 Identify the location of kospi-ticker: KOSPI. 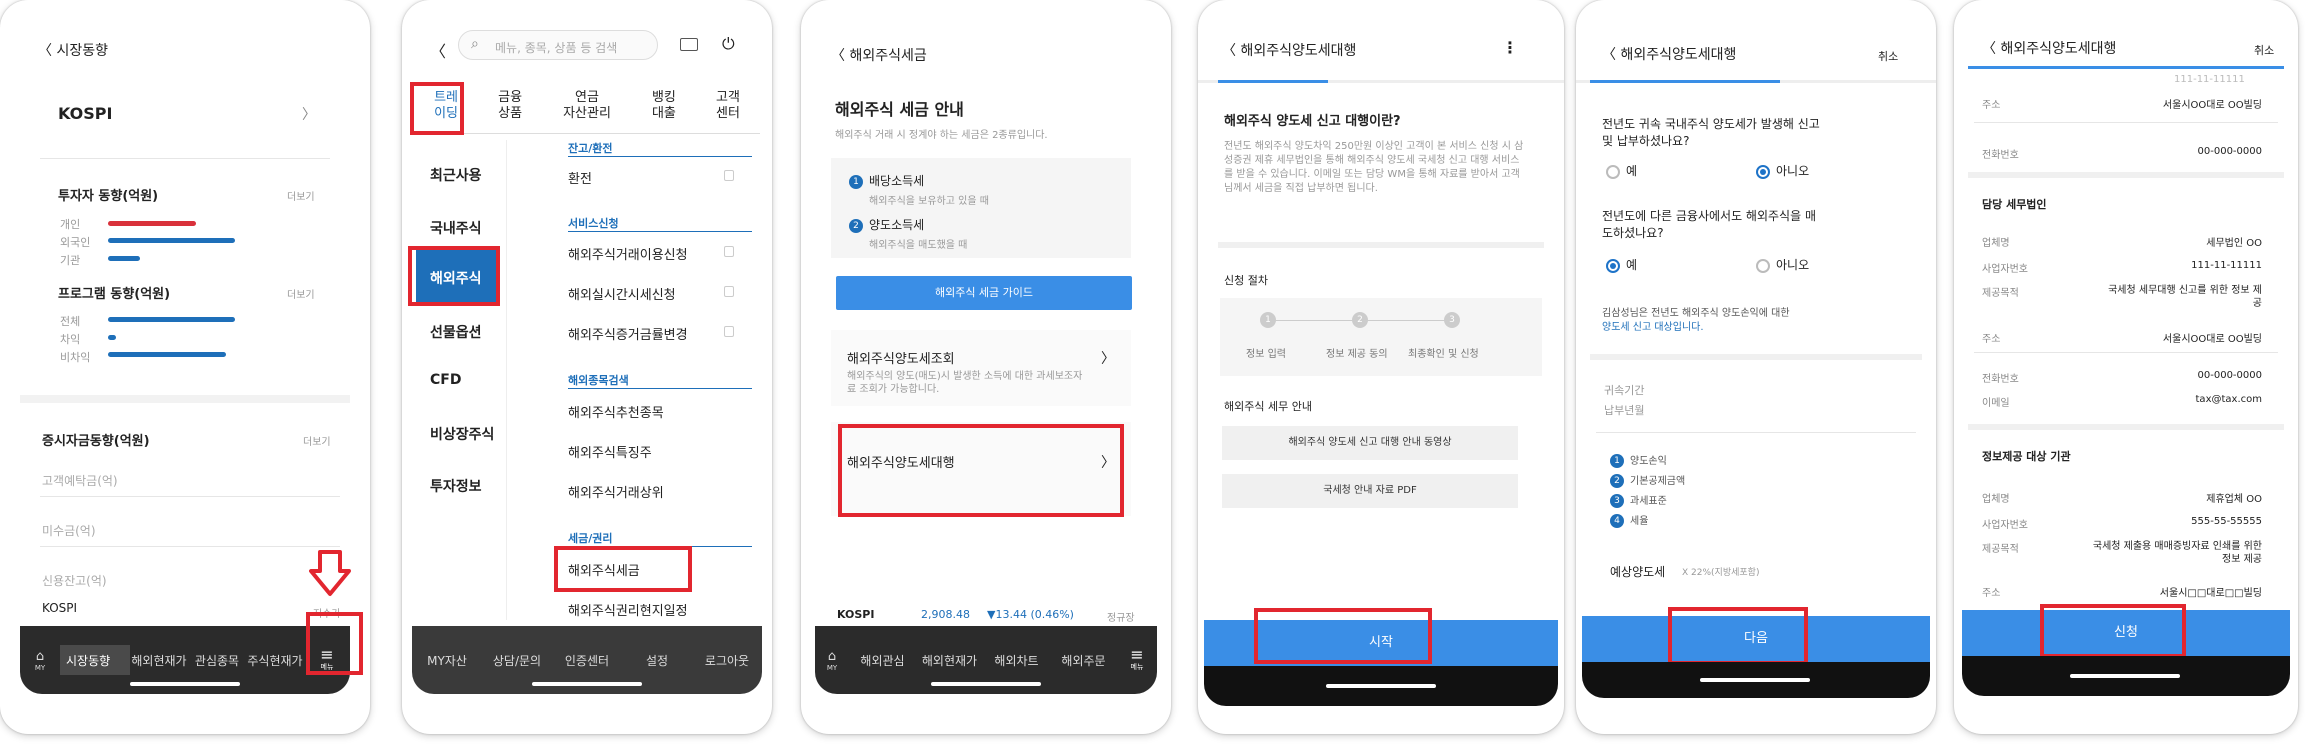
(60, 608).